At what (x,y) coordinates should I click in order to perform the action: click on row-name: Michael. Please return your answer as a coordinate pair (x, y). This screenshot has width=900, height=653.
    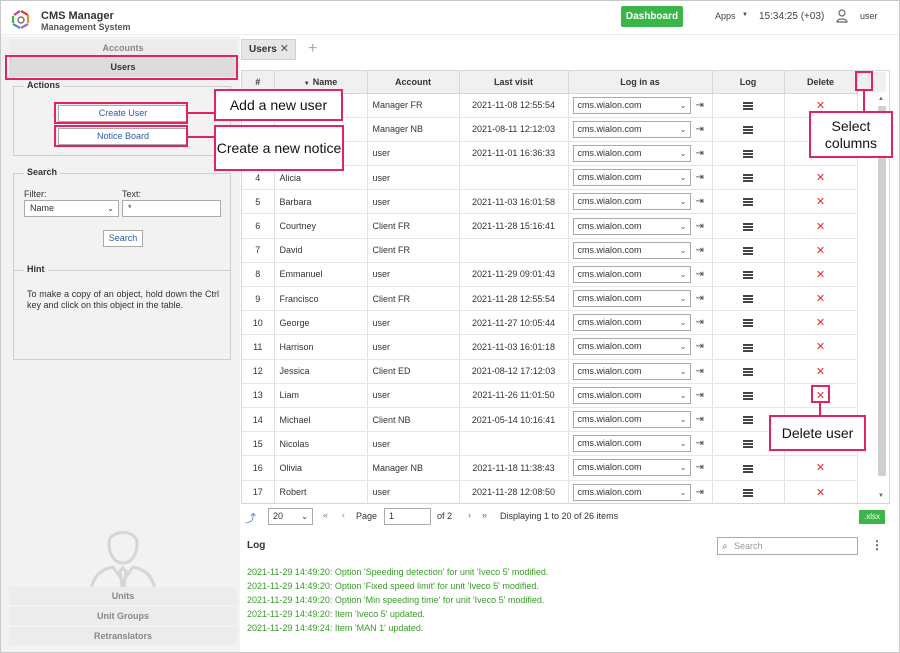
    Looking at the image, I should click on (321, 420).